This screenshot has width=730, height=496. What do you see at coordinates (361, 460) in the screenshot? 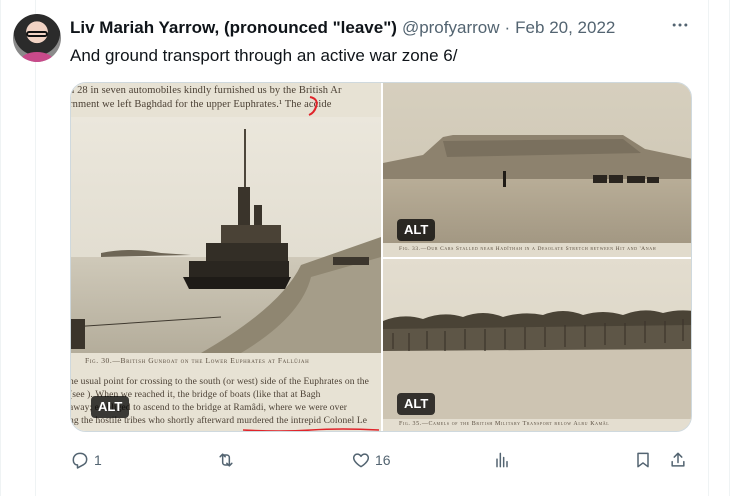
I see `heart-icon` at bounding box center [361, 460].